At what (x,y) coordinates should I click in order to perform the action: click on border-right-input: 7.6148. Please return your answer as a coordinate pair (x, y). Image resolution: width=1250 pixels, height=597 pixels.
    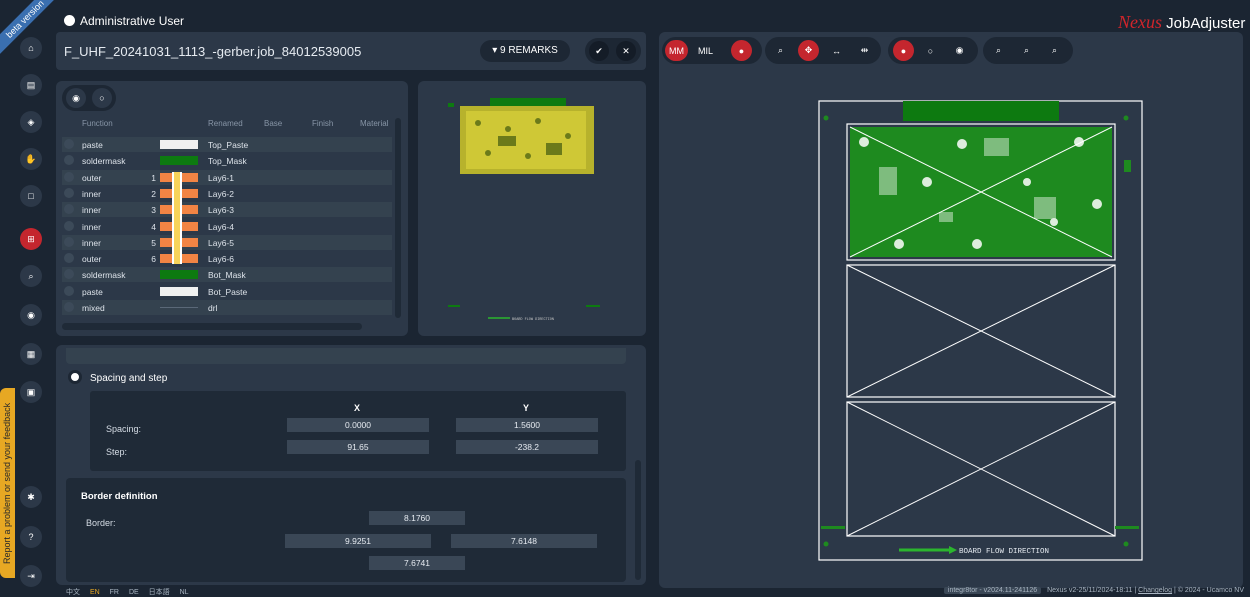
    Looking at the image, I should click on (524, 541).